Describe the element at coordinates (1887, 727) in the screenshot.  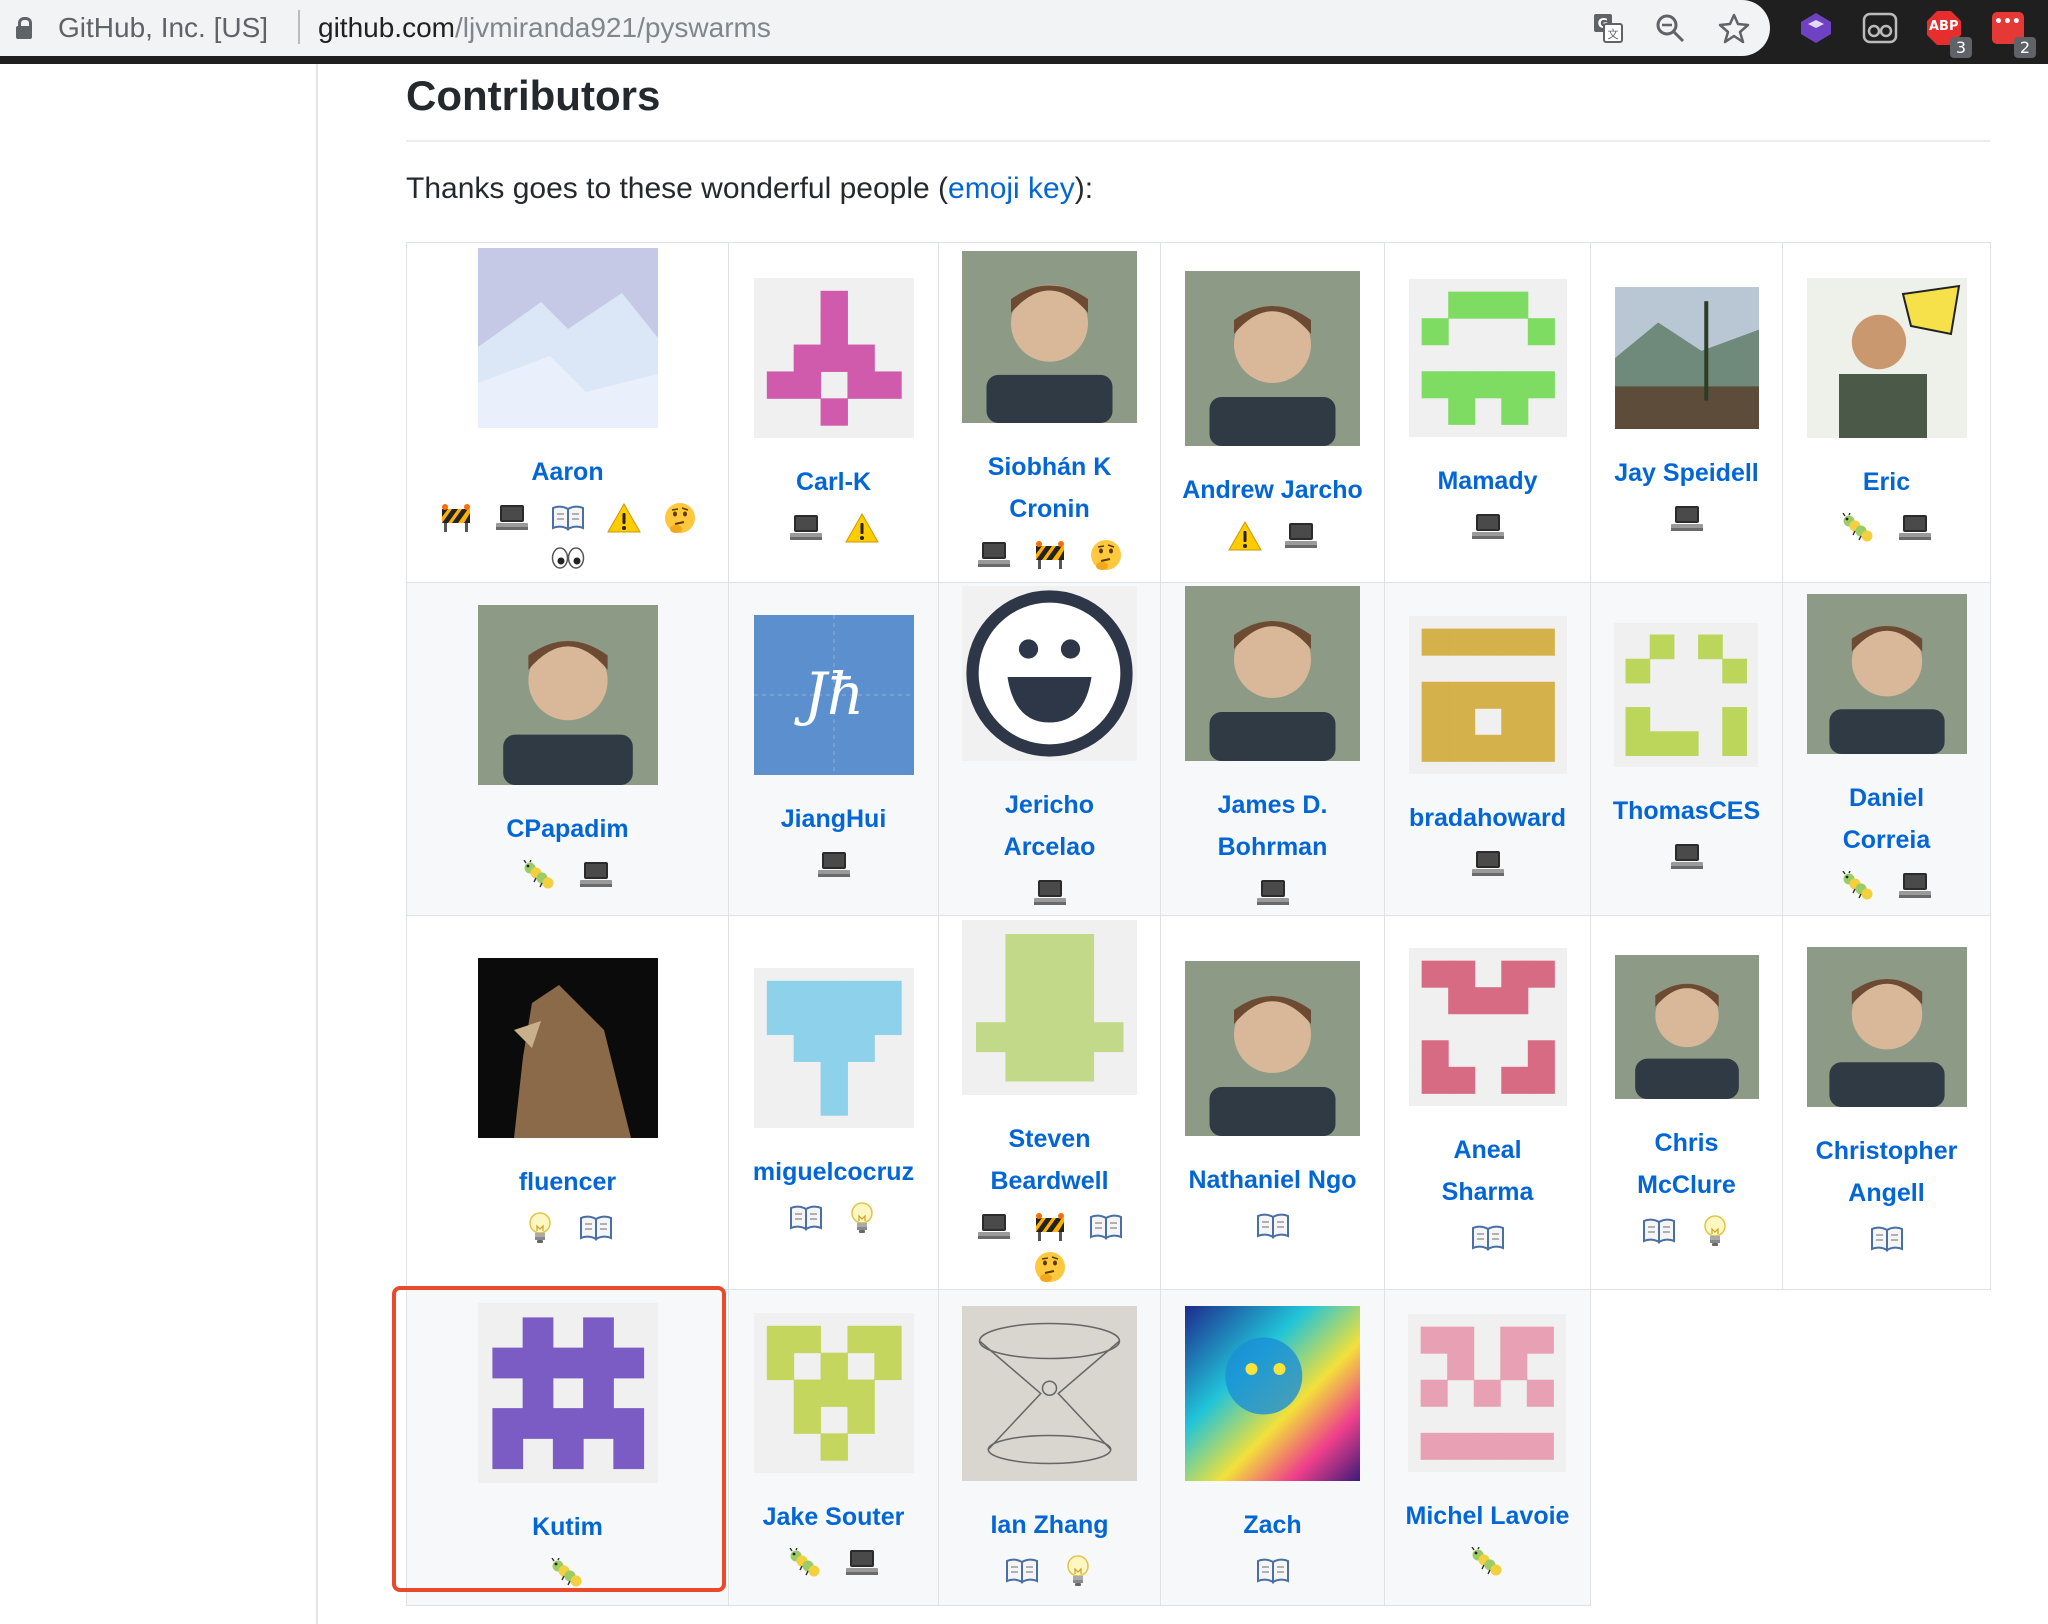
I see `contributor-link: Daniel Correia` at that location.